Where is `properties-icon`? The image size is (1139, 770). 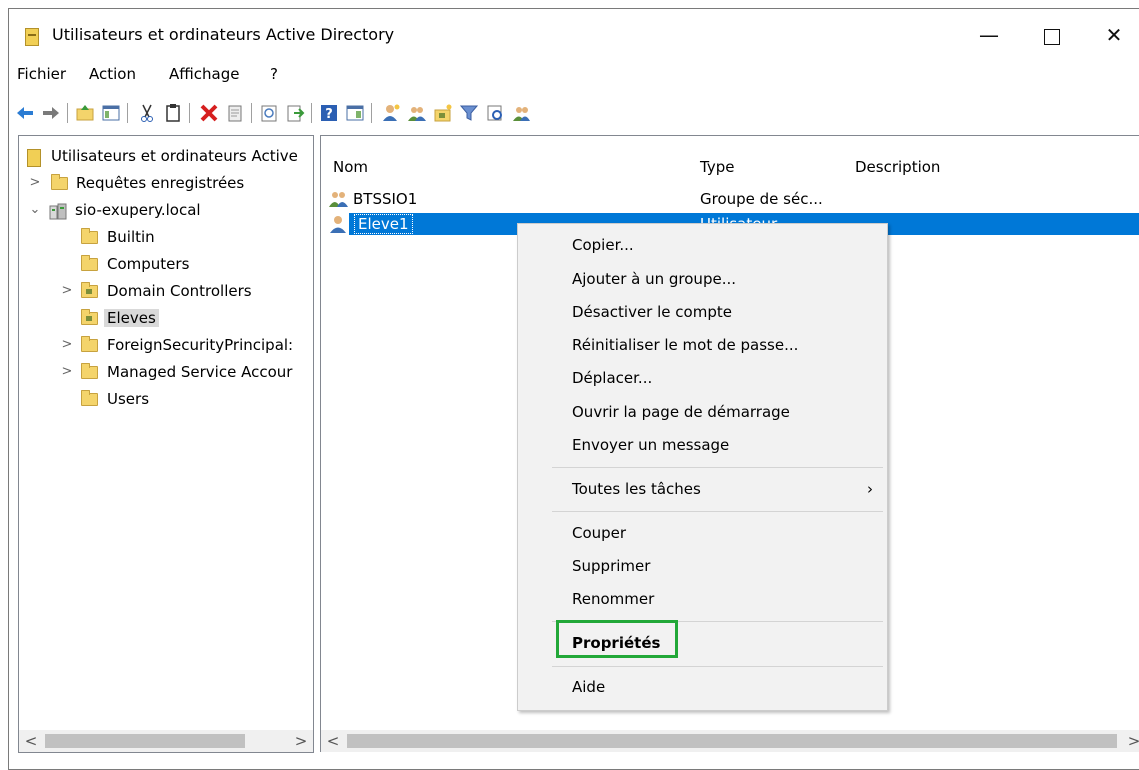 properties-icon is located at coordinates (235, 113).